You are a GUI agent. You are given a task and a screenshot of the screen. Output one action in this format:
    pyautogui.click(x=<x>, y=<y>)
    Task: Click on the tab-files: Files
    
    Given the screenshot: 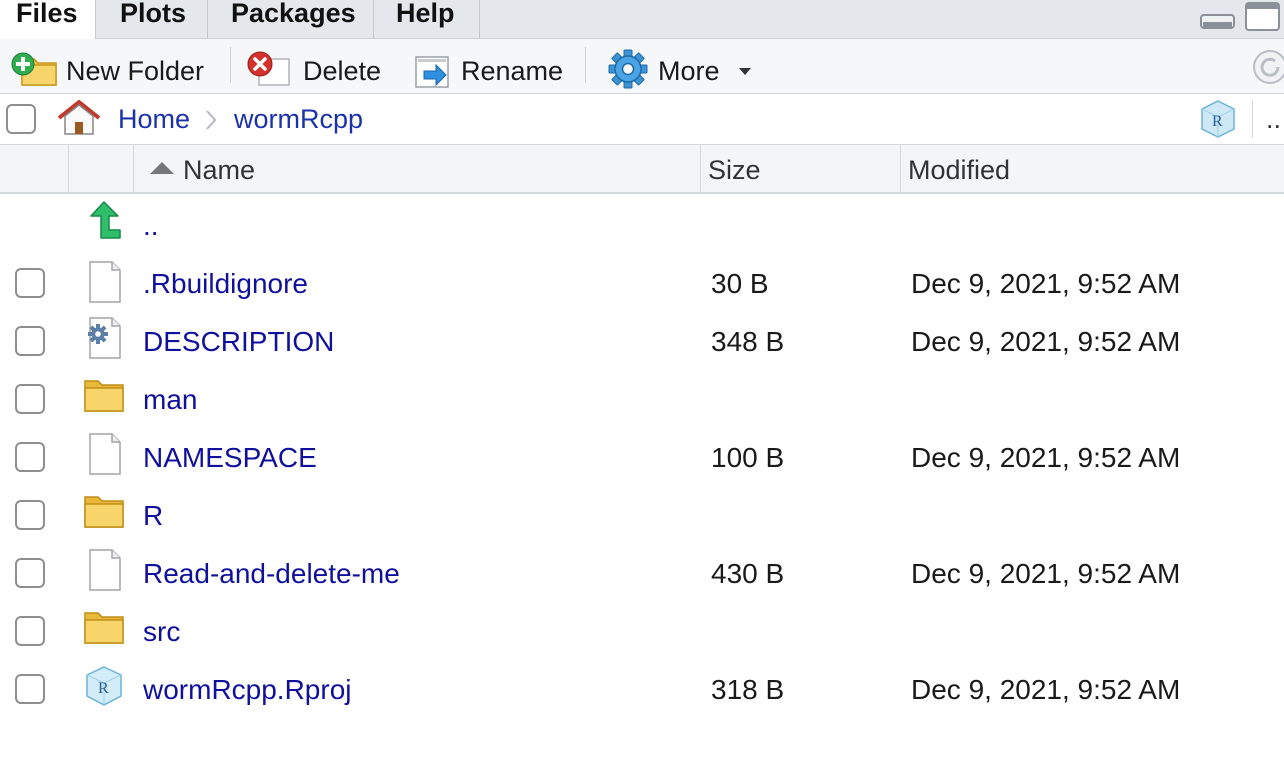 What is the action you would take?
    pyautogui.click(x=48, y=20)
    